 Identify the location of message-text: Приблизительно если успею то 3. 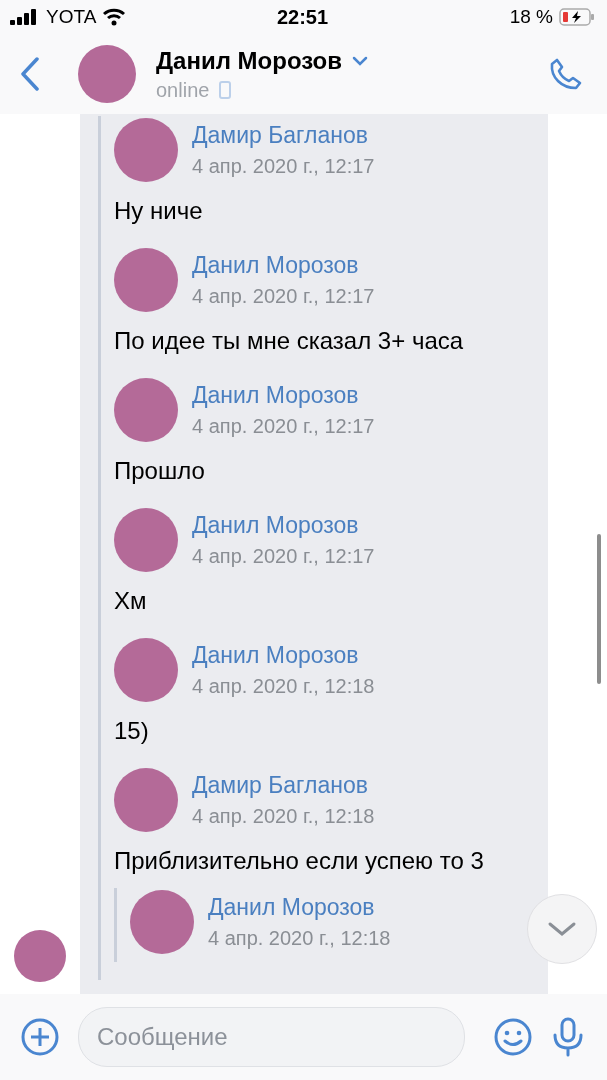
(299, 861).